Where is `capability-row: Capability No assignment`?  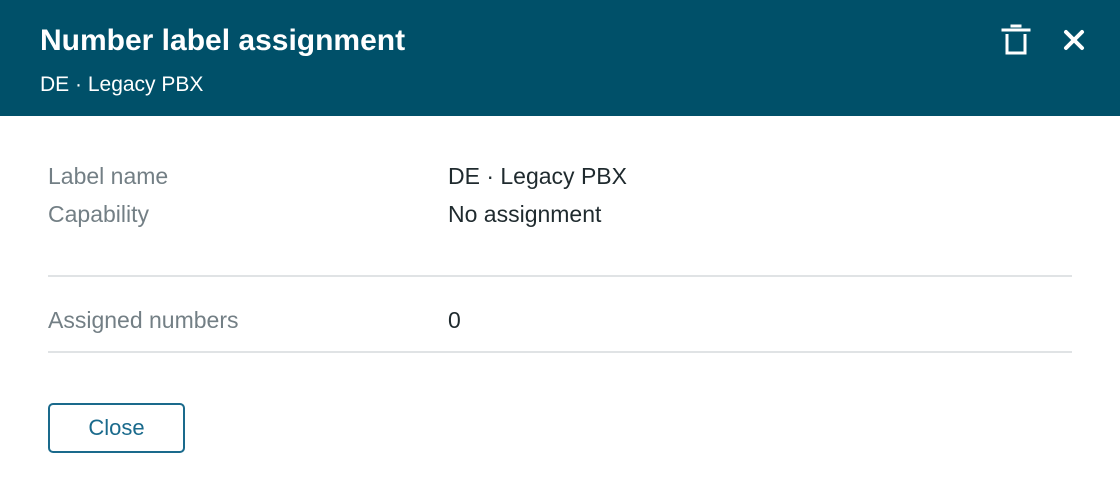 capability-row: Capability No assignment is located at coordinates (560, 214).